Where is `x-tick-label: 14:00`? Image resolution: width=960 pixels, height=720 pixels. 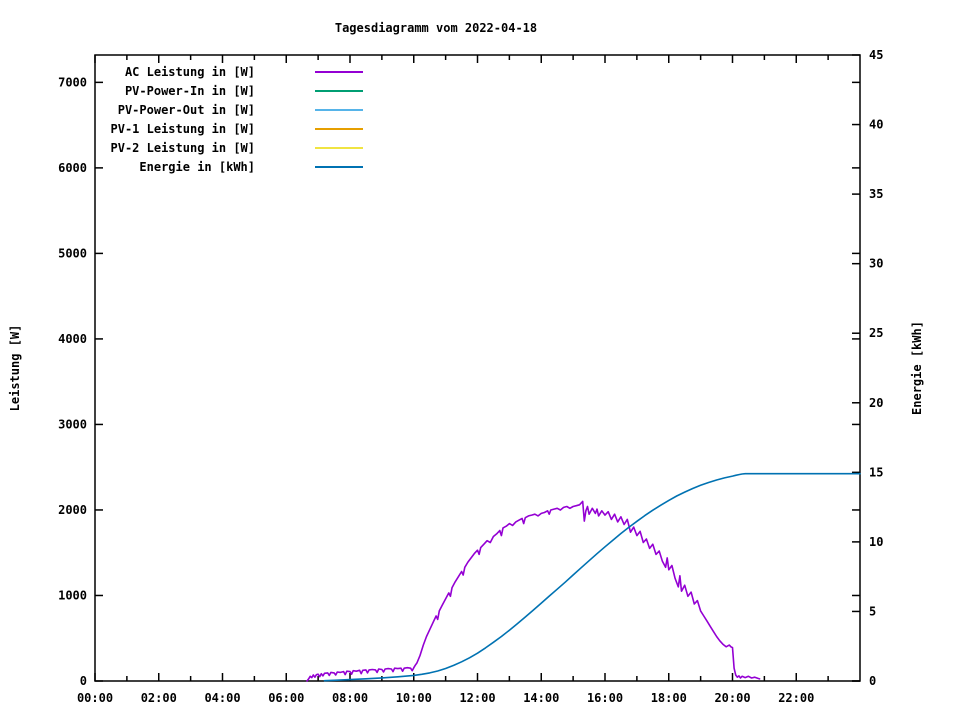 x-tick-label: 14:00 is located at coordinates (541, 698).